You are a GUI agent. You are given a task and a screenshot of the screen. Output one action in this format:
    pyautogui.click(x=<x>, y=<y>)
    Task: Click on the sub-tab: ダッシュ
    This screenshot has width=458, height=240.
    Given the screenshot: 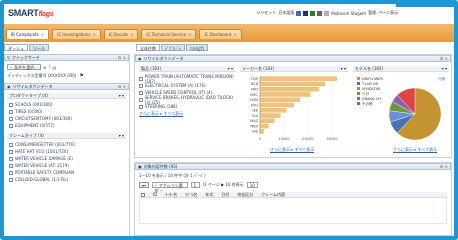 What is the action you would take?
    pyautogui.click(x=16, y=47)
    